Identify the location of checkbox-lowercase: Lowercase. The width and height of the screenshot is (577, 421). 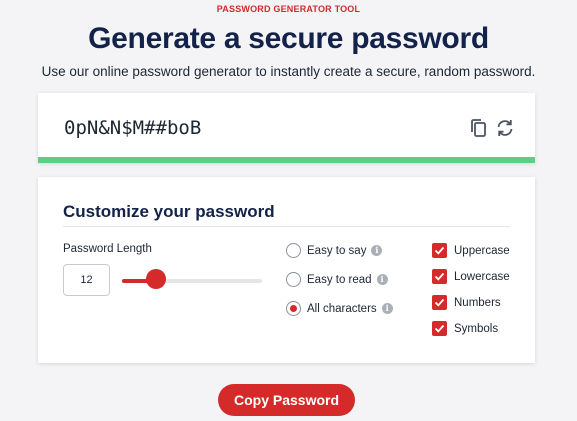
(471, 276).